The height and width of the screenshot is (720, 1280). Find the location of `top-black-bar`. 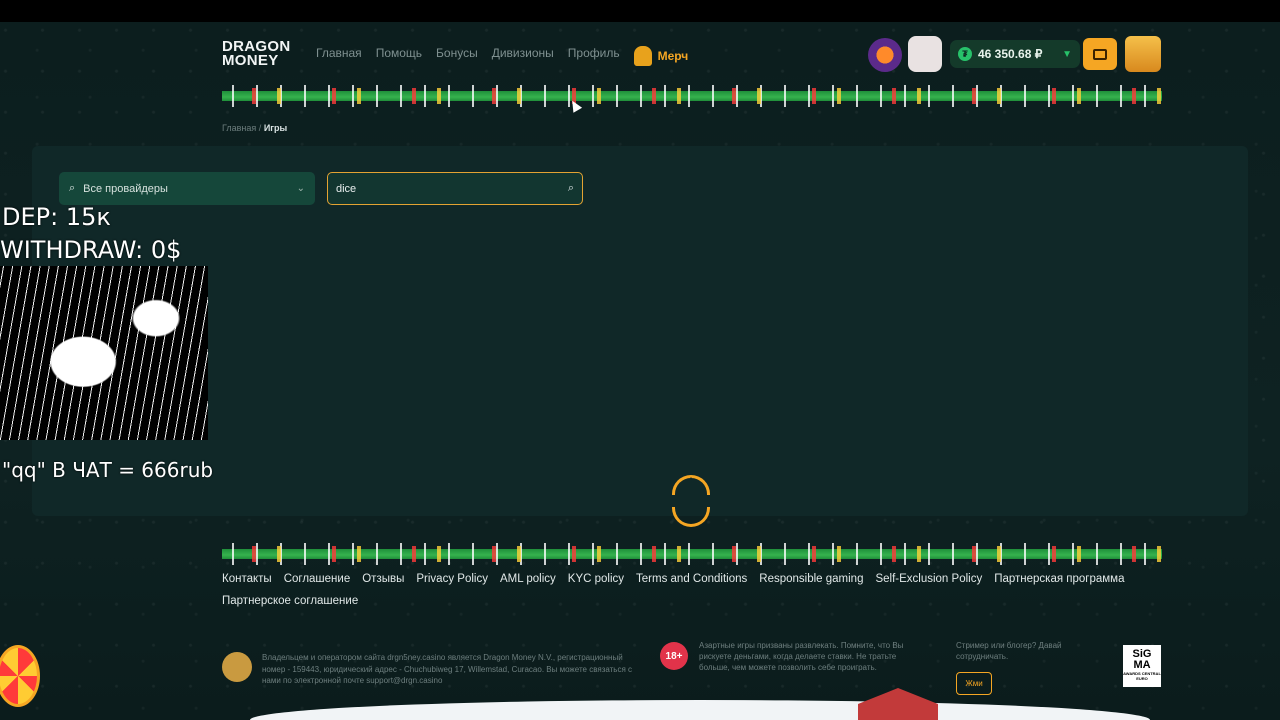

top-black-bar is located at coordinates (640, 11).